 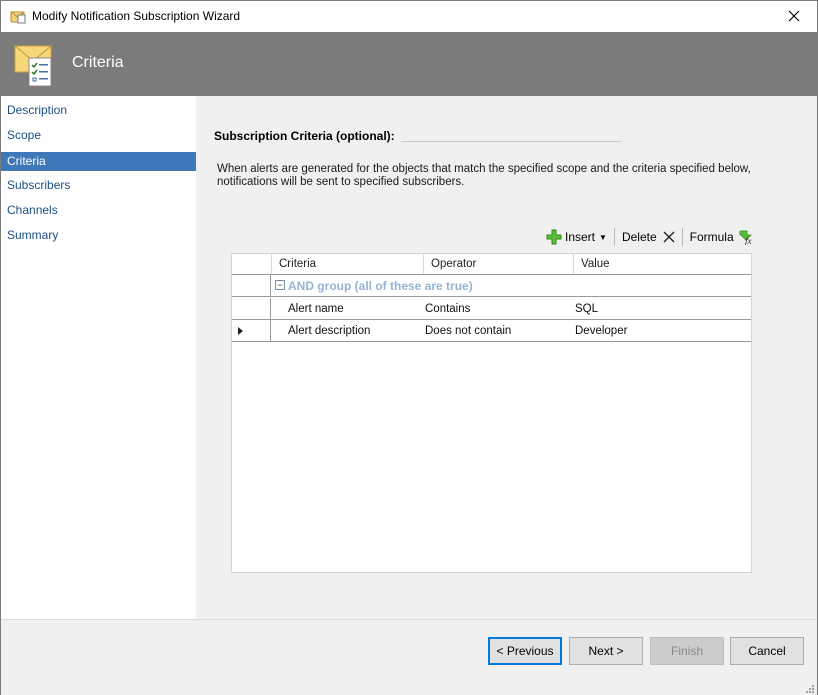 I want to click on section-divider, so click(x=511, y=141).